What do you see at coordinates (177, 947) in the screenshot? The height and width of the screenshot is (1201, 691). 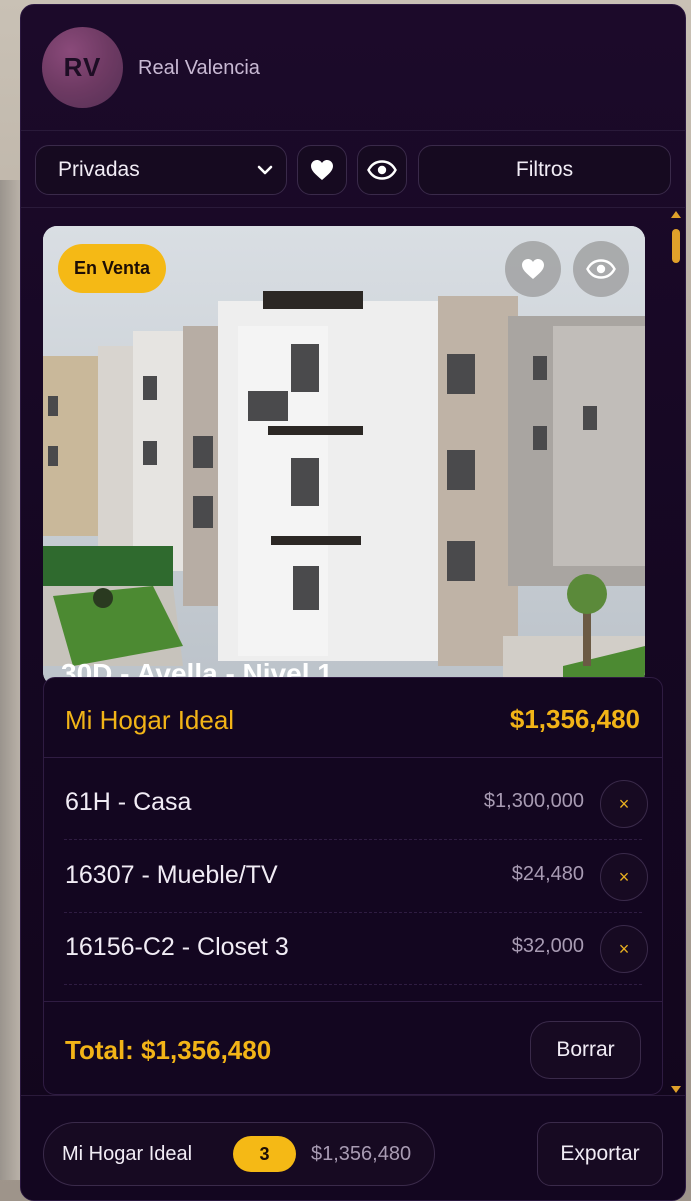 I see `cart-item-label: 16156-C2 - Closet 3` at bounding box center [177, 947].